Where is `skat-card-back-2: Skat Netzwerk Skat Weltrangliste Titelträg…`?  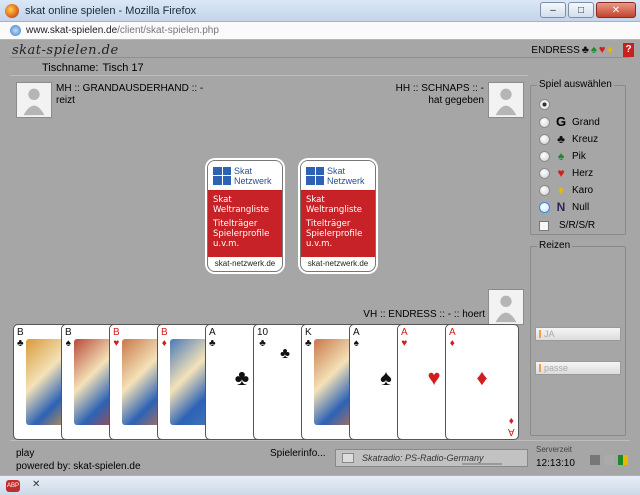
skat-card-back-2: Skat Netzwerk Skat Weltrangliste Titelträg… is located at coordinates (338, 216).